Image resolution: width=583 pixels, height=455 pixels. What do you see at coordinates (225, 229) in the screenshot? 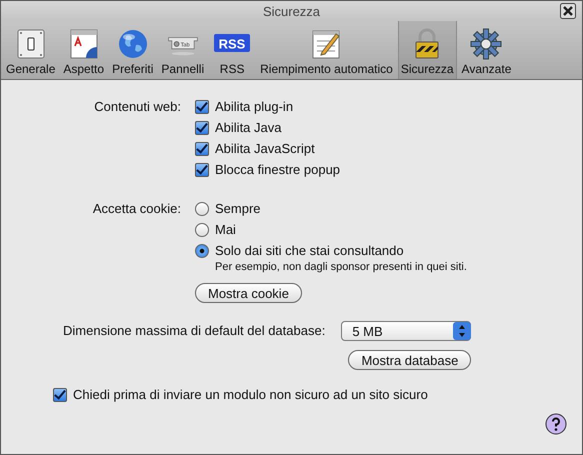
I see `option-label: Mai` at bounding box center [225, 229].